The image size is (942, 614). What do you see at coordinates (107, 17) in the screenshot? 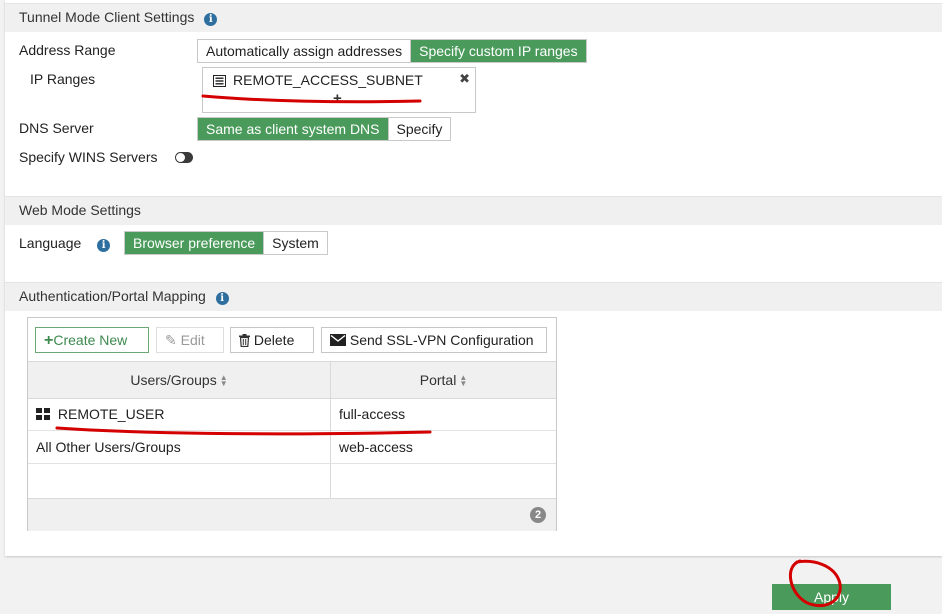
I see `tunnel-mode-title: Tunnel Mode Client Settings` at bounding box center [107, 17].